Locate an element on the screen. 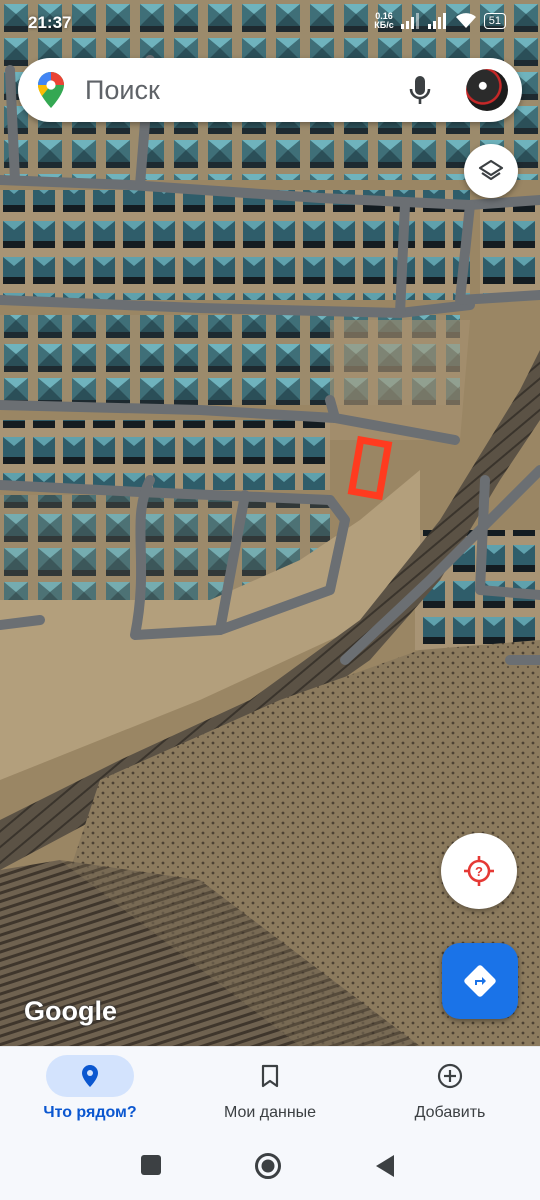  status-icons: 0.16 КБ/с 51 is located at coordinates (440, 21).